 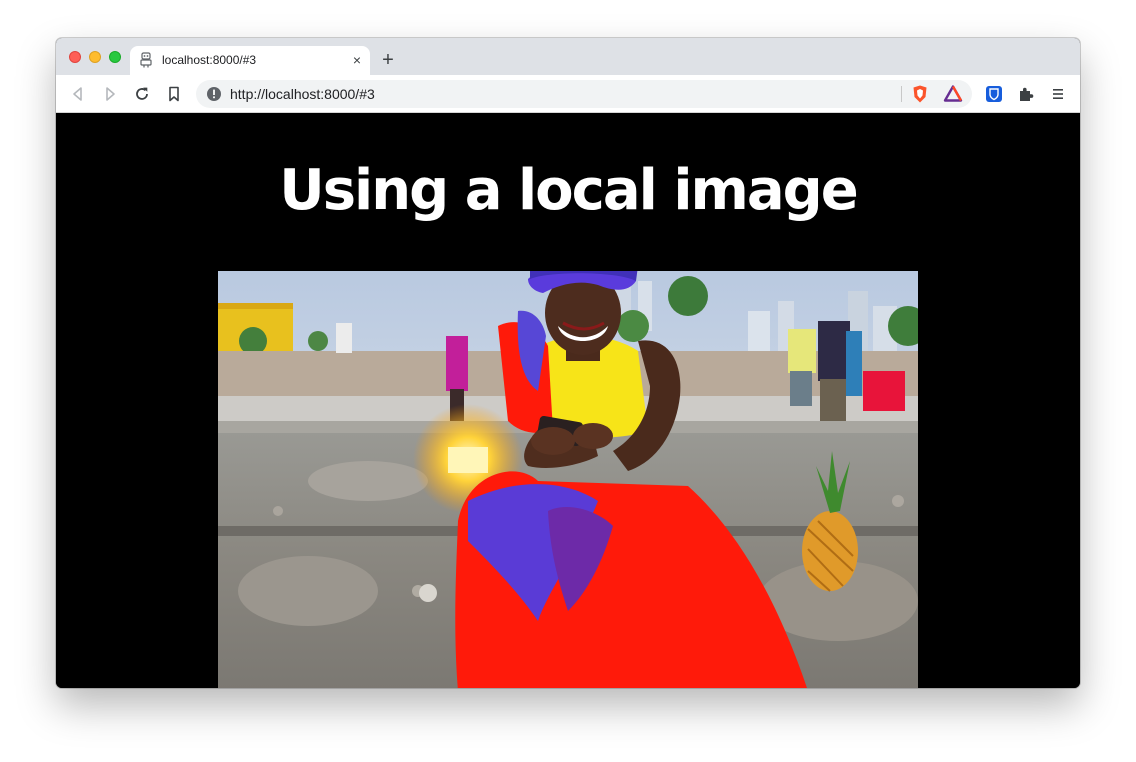 What do you see at coordinates (209, 60) in the screenshot?
I see `tab-title: localhost:8000/#3` at bounding box center [209, 60].